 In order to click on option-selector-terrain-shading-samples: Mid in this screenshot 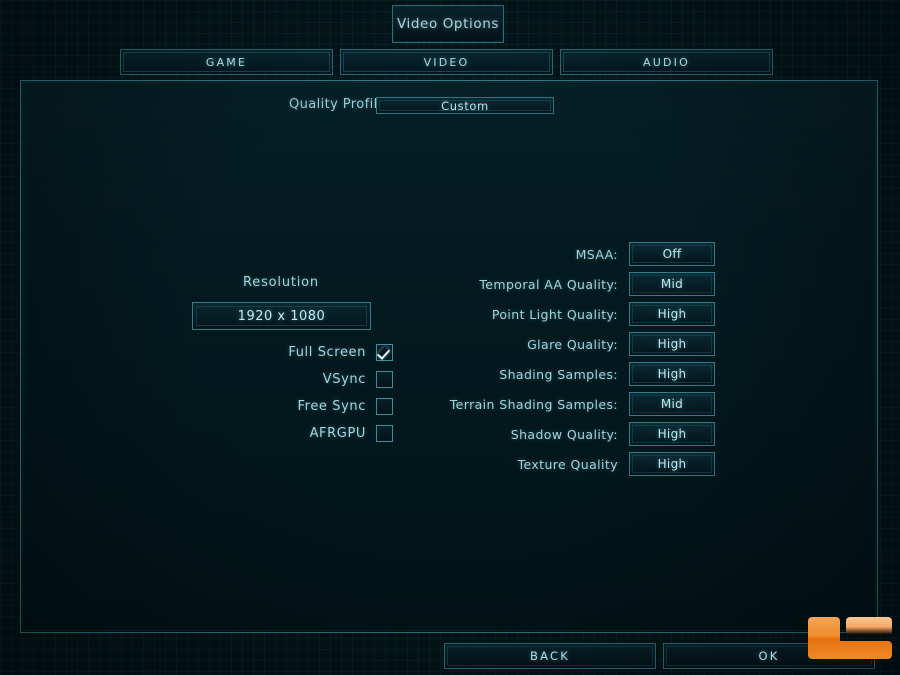, I will do `click(672, 404)`.